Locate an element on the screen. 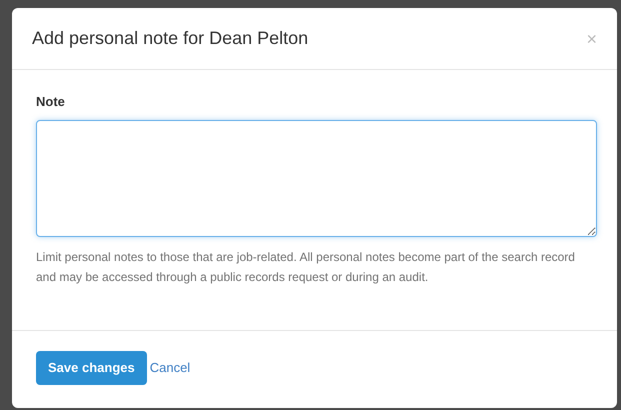  dialog-title: Add personal note for Dean Pelton is located at coordinates (170, 38).